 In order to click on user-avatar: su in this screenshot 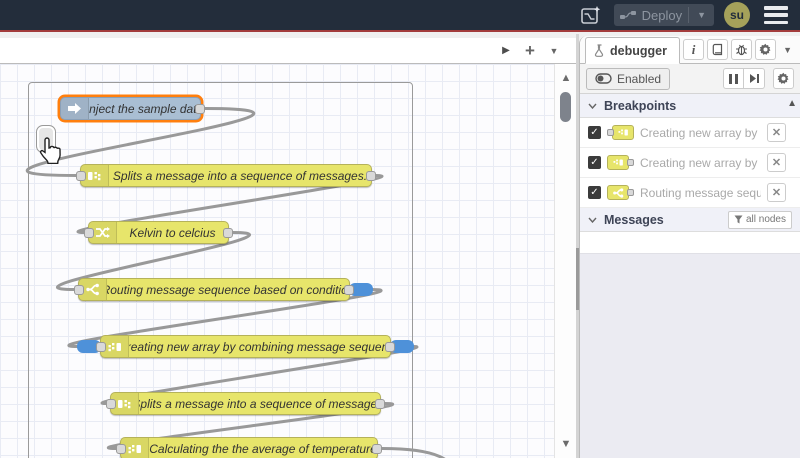, I will do `click(737, 15)`.